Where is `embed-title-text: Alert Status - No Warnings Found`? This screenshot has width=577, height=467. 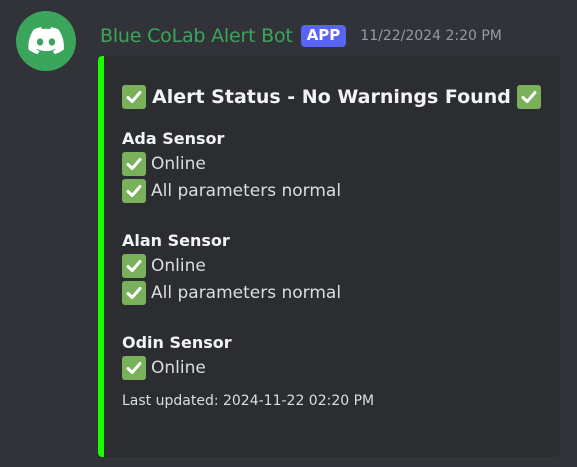 embed-title-text: Alert Status - No Warnings Found is located at coordinates (331, 97).